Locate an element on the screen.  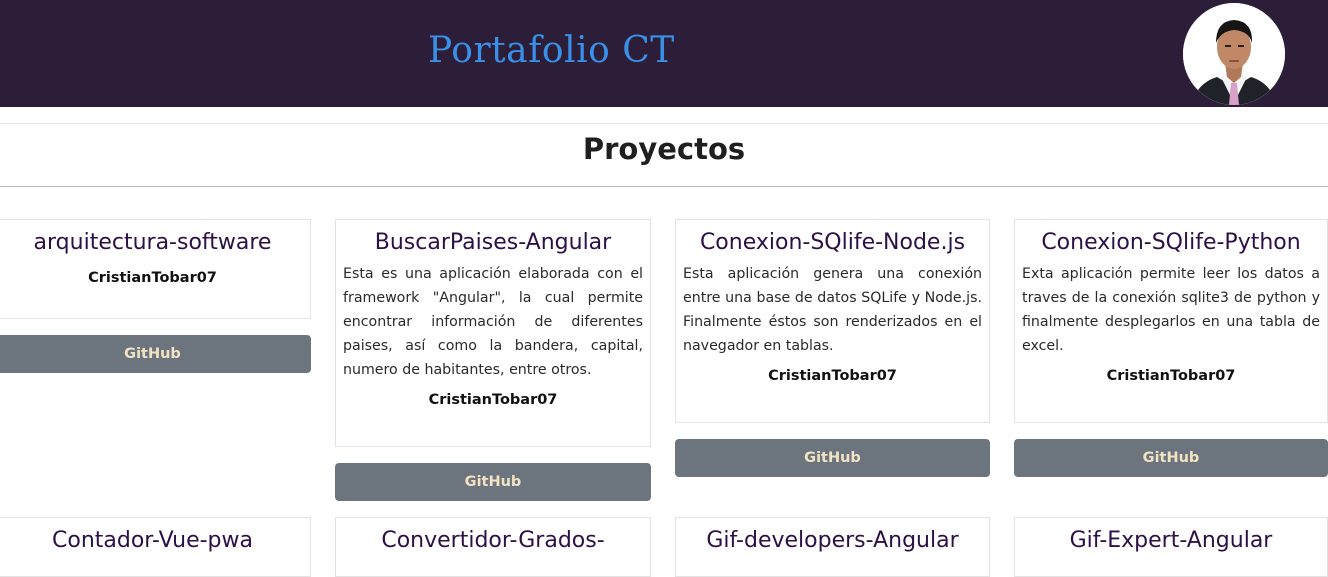
project-card: Gif-developers-Angular is located at coordinates (832, 547).